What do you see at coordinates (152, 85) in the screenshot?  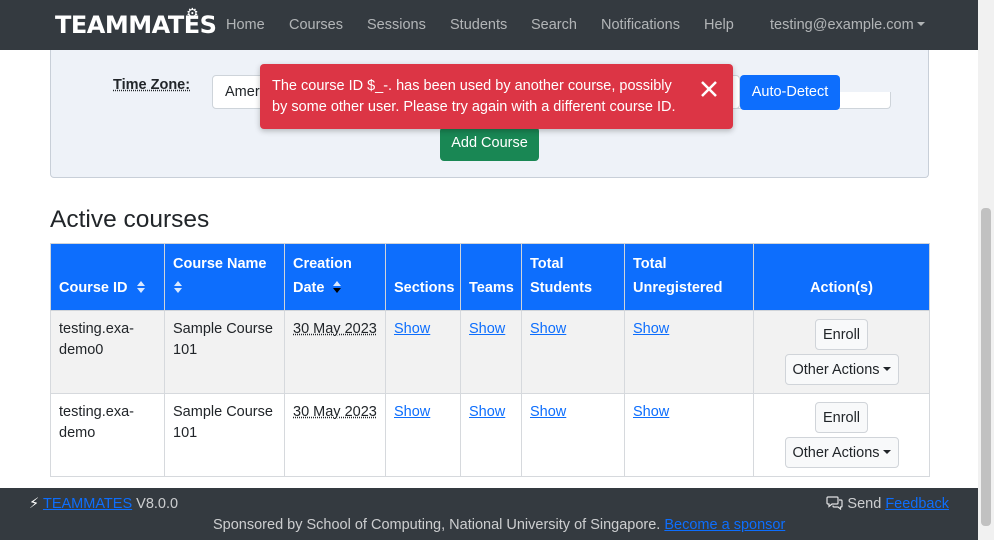 I see `timezone-label: Time Zone:` at bounding box center [152, 85].